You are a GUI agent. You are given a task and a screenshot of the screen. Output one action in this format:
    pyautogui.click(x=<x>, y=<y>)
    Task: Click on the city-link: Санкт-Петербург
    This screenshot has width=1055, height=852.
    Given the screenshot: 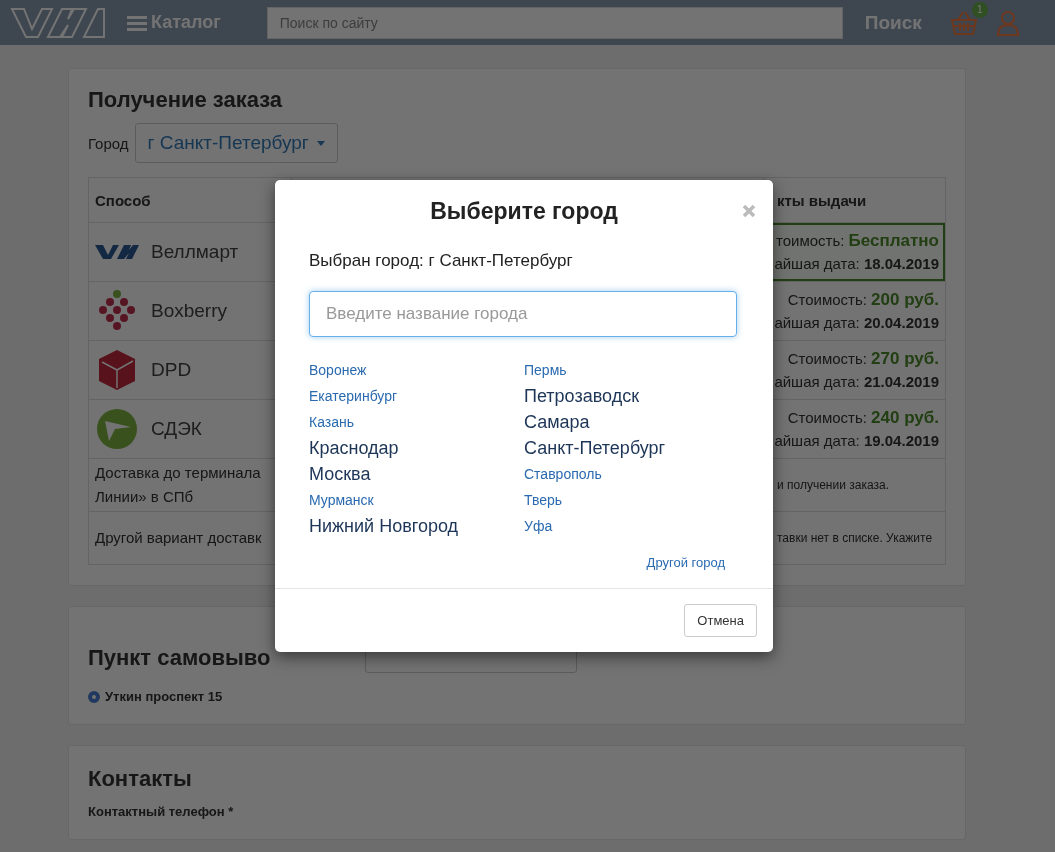 What is the action you would take?
    pyautogui.click(x=631, y=448)
    